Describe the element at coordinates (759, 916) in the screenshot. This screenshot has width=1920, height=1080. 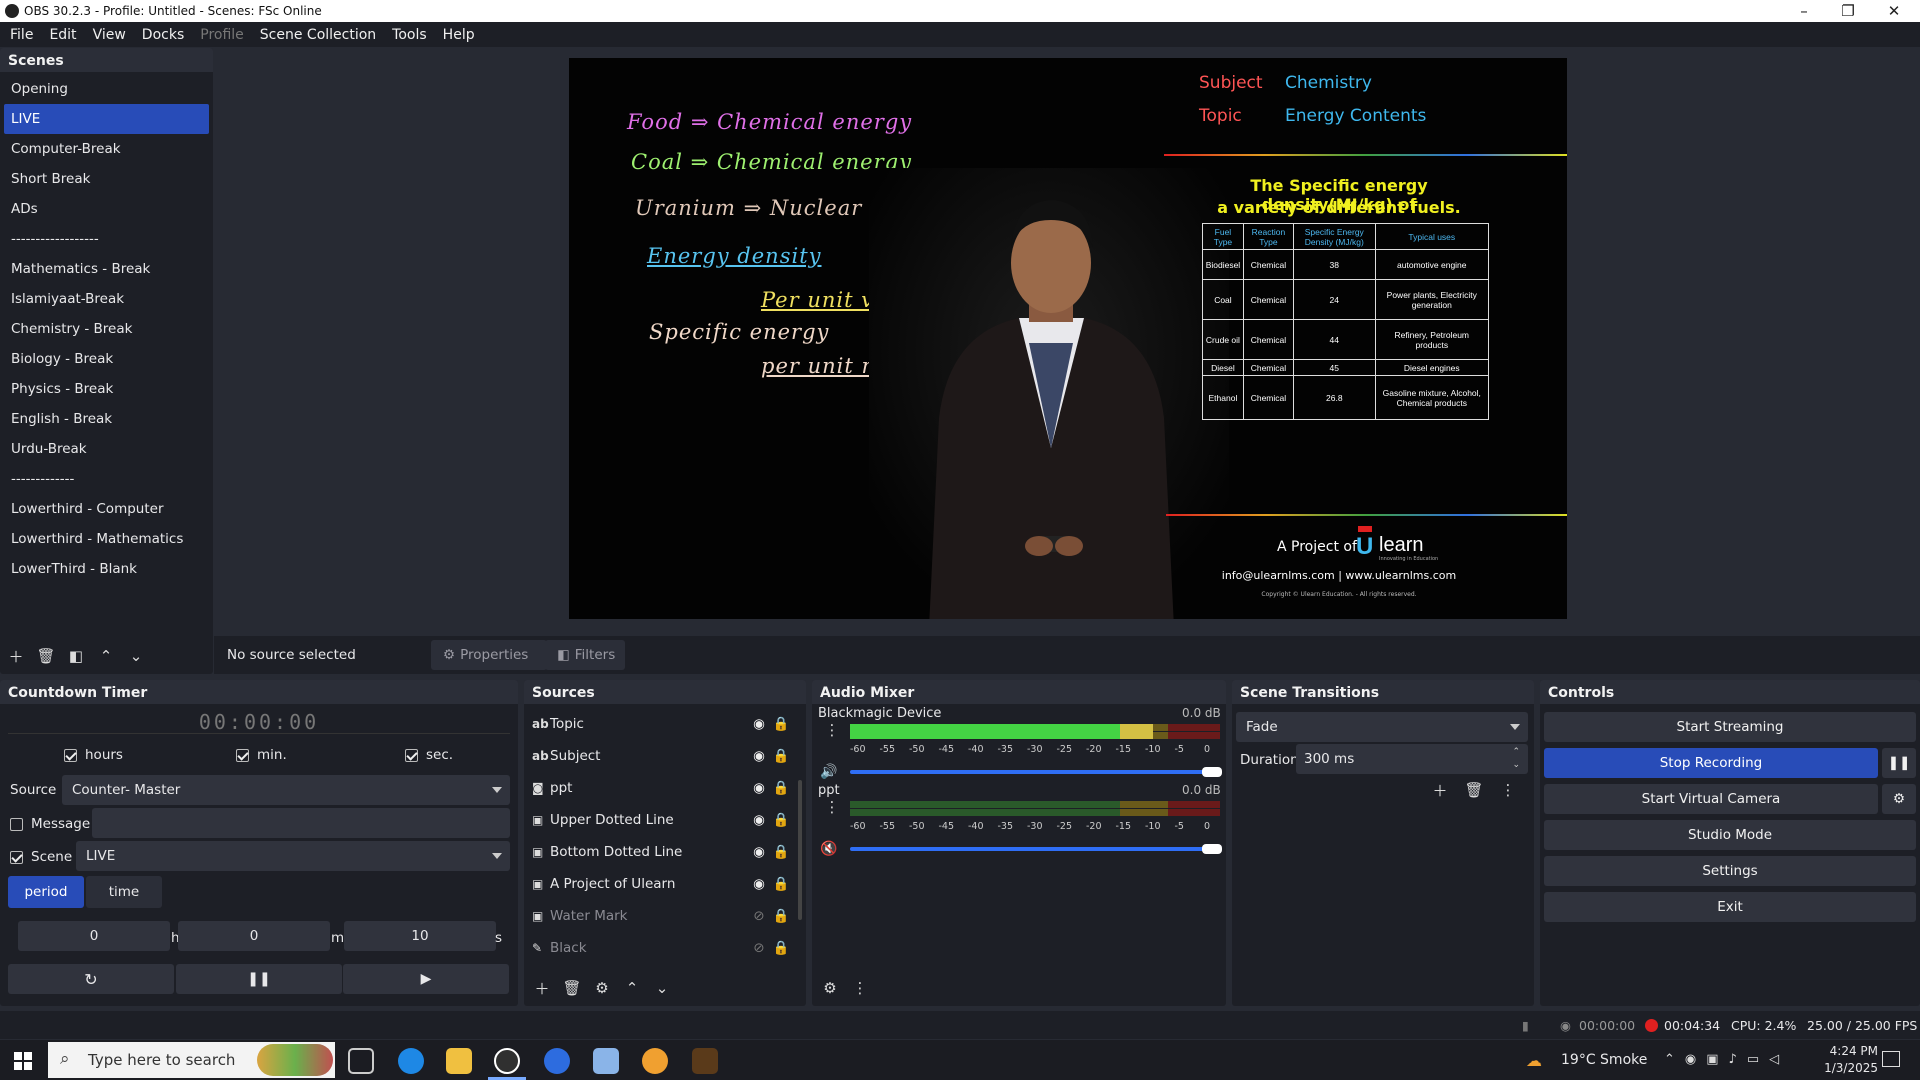
I see `hidden-eye-icon: ⊘` at that location.